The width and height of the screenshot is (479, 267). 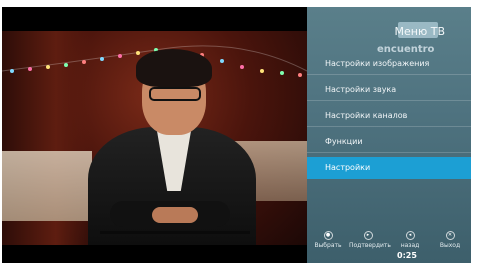 What do you see at coordinates (410, 245) in the screenshot?
I see `back-label: назад` at bounding box center [410, 245].